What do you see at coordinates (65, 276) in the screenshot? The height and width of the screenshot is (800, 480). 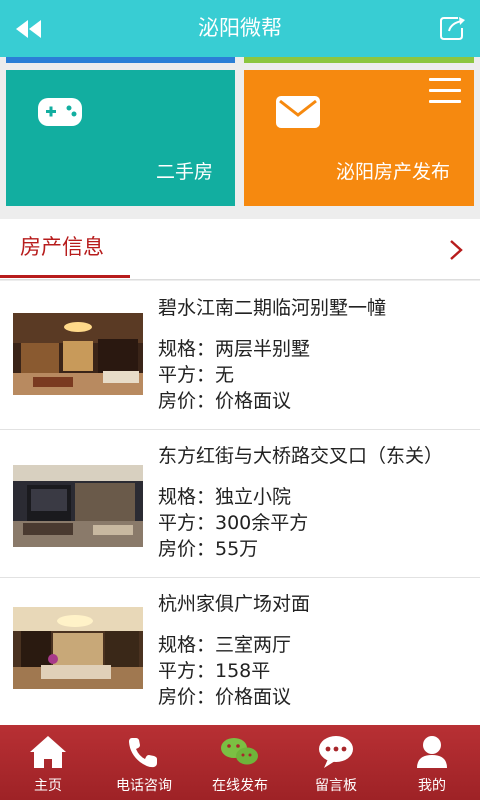 I see `section-underline` at bounding box center [65, 276].